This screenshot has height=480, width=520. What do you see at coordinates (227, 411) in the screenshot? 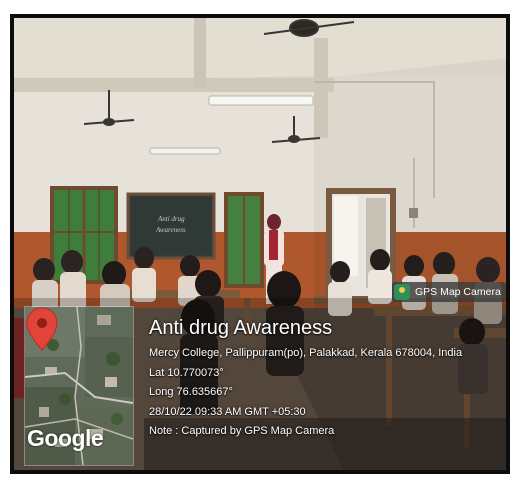
I see `datetime-text: 28/10/22 09:33 AM GMT +05:30` at bounding box center [227, 411].